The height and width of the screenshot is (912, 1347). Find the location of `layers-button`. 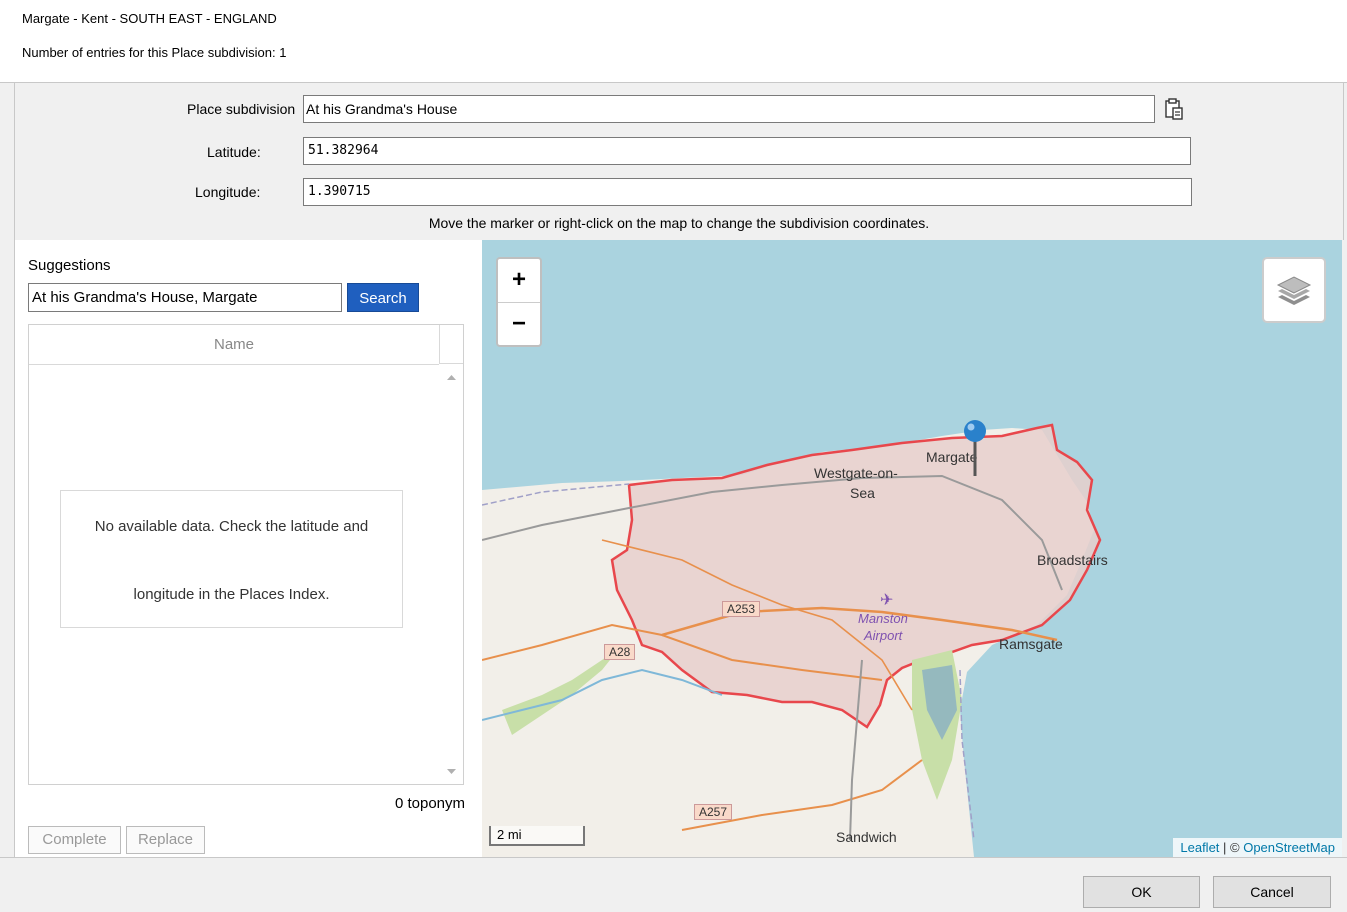

layers-button is located at coordinates (1294, 290).